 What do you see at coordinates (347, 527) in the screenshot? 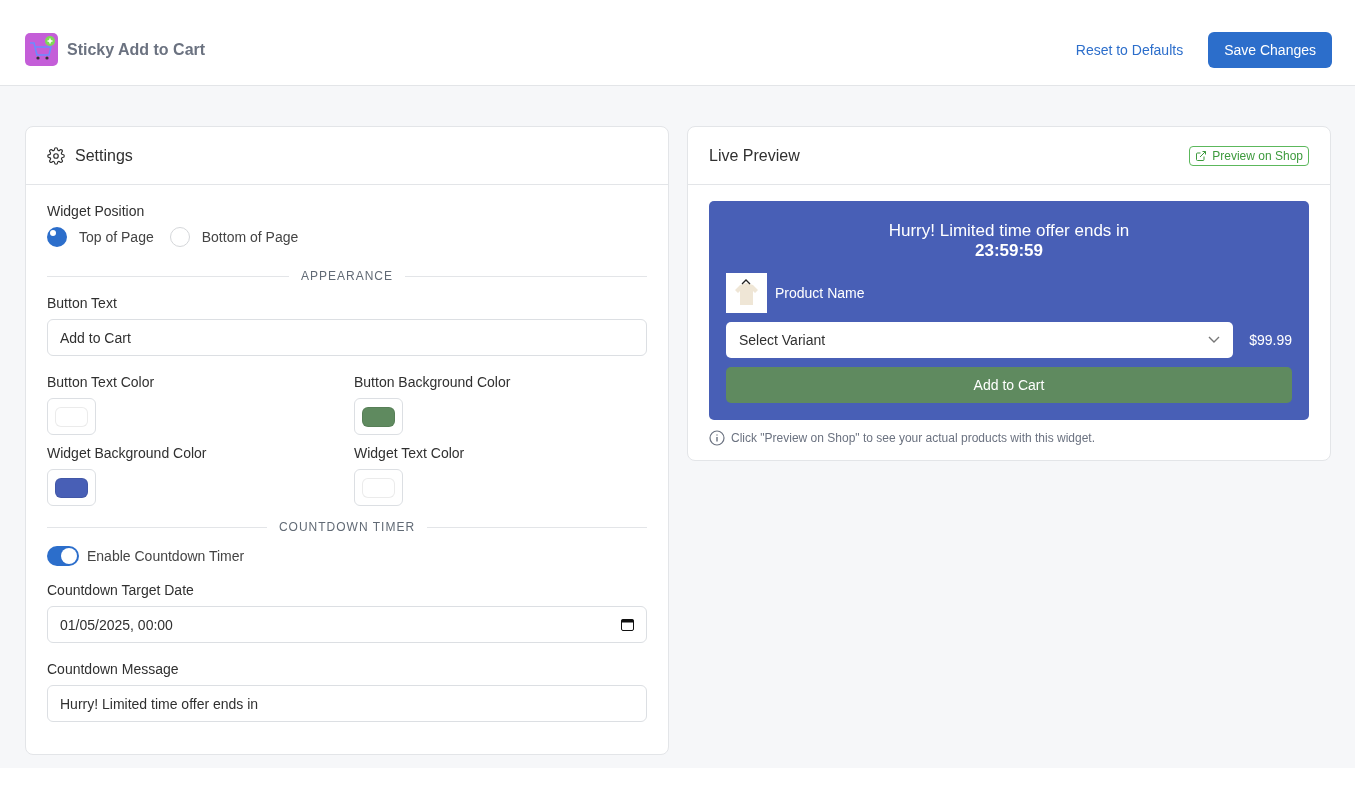
I see `section-heading: COUNTDOWN TIMER` at bounding box center [347, 527].